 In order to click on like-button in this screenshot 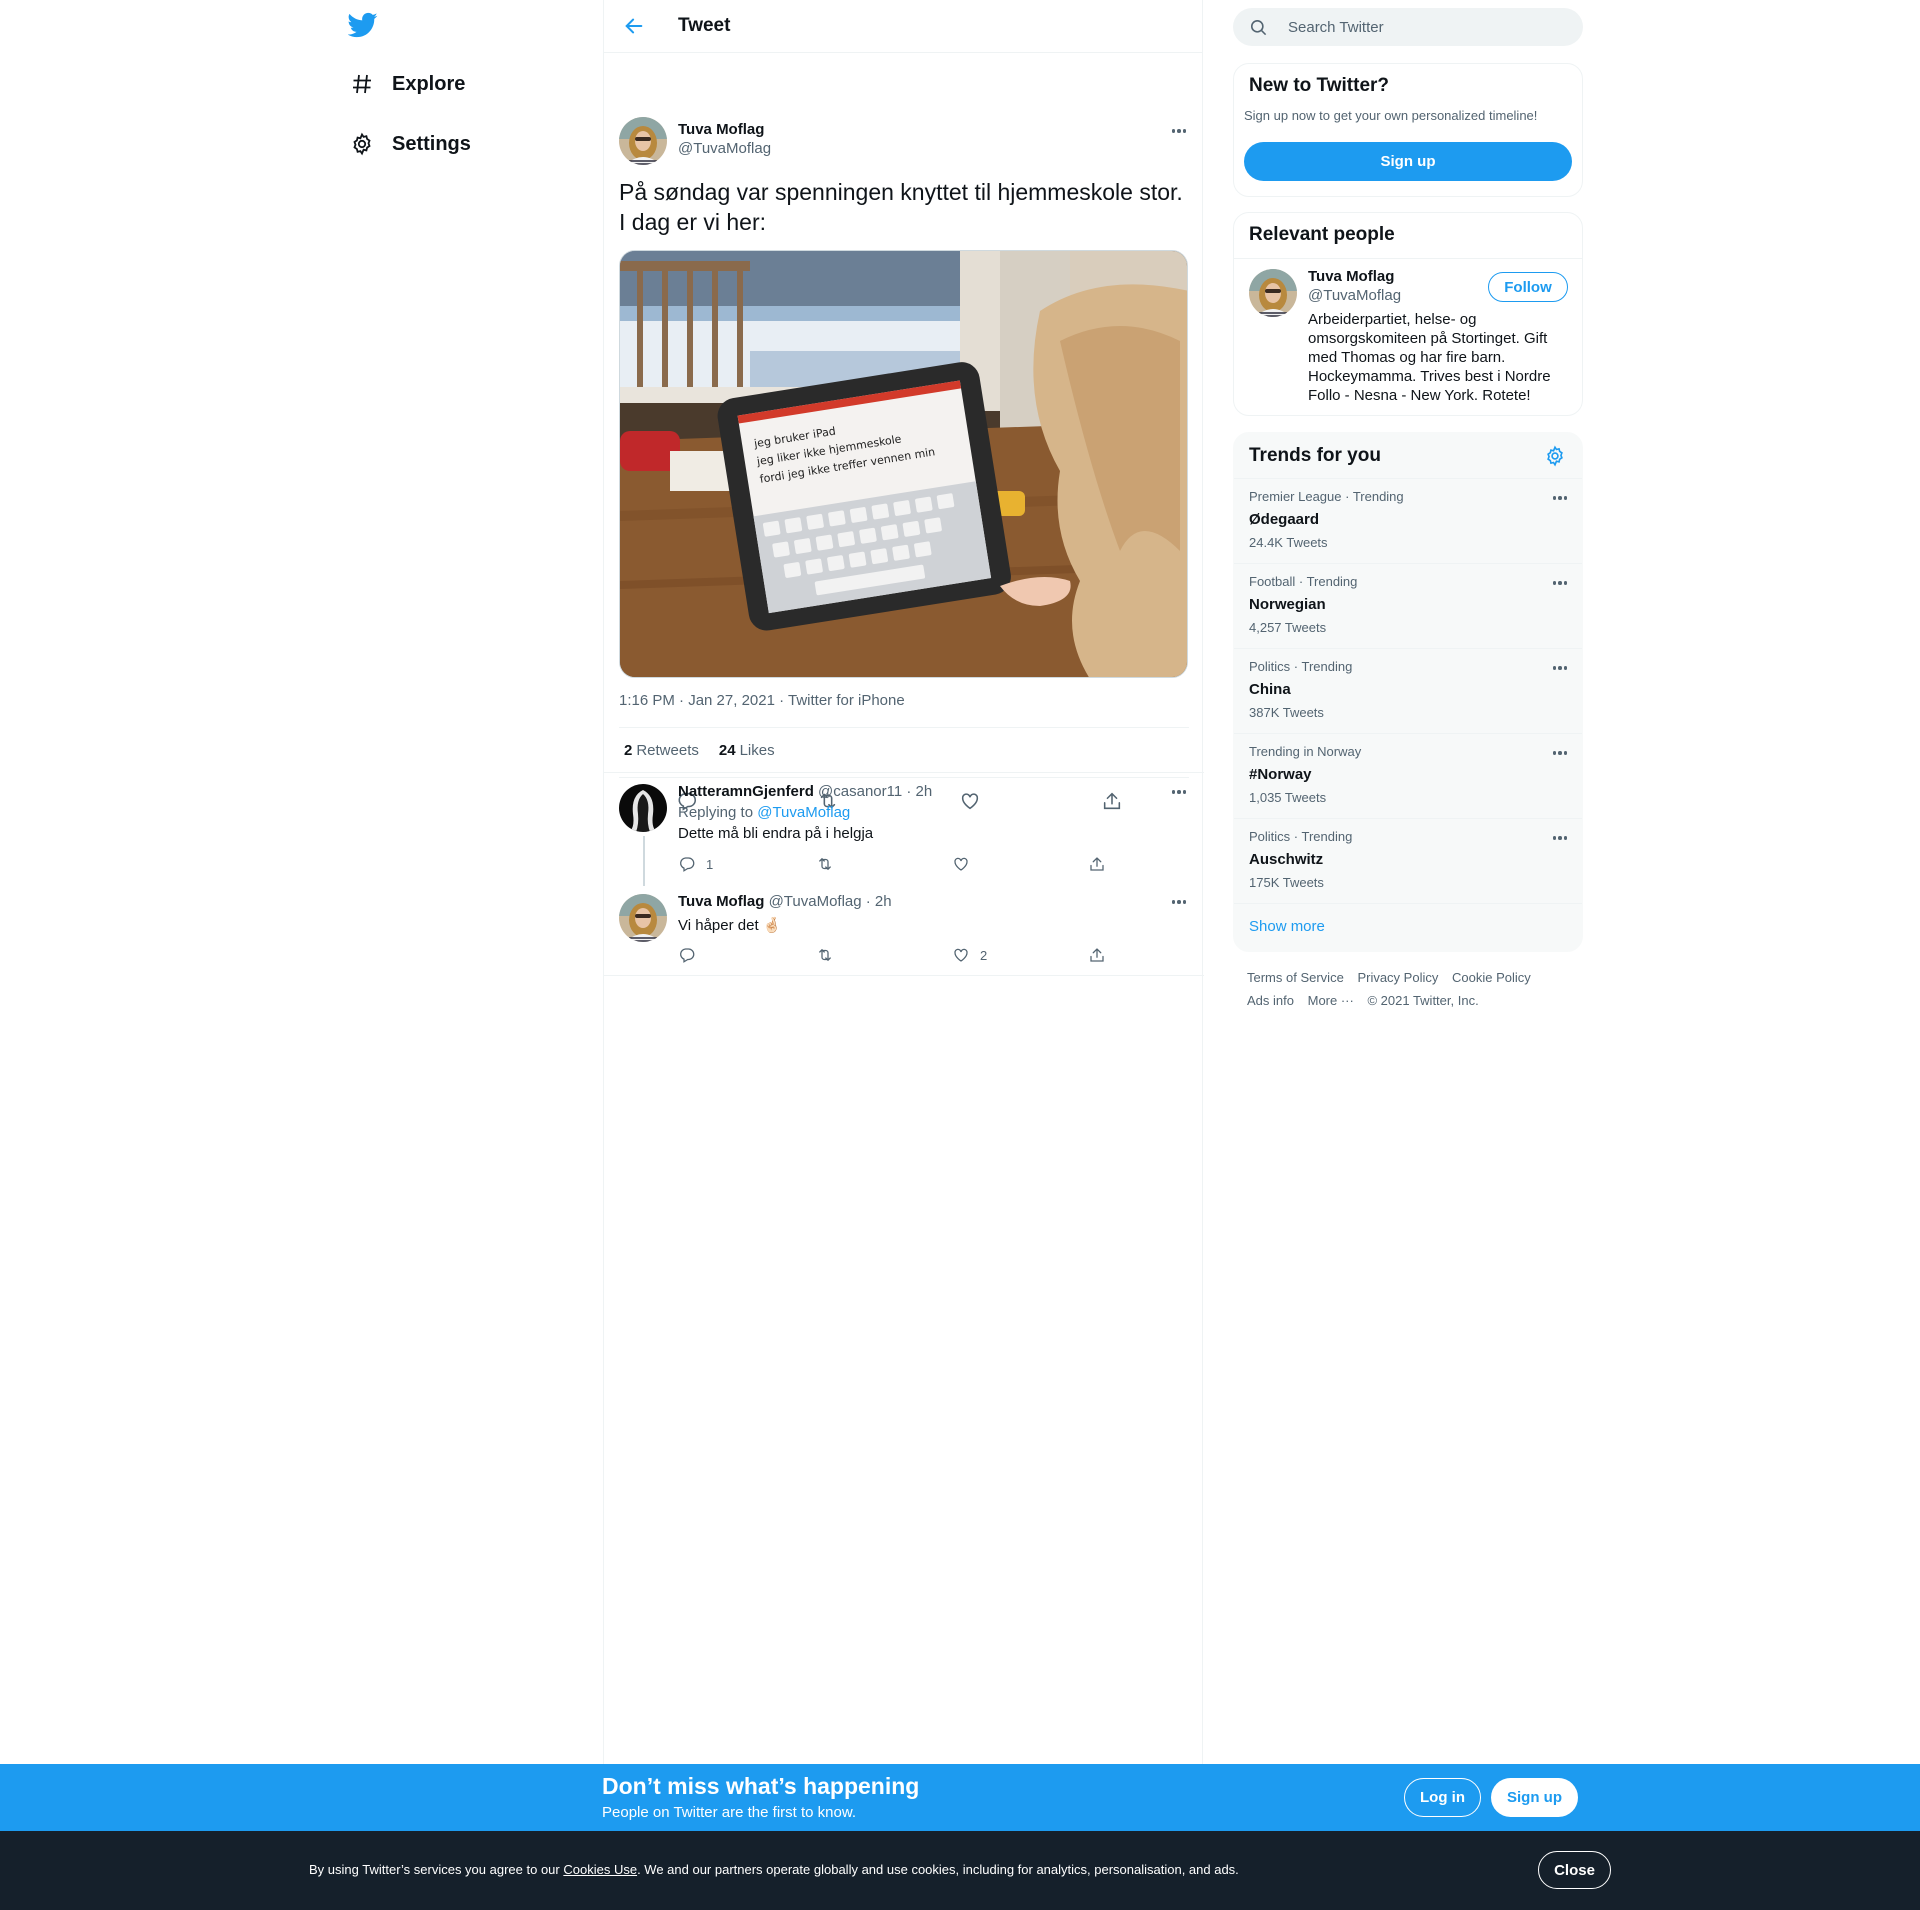, I will do `click(966, 864)`.